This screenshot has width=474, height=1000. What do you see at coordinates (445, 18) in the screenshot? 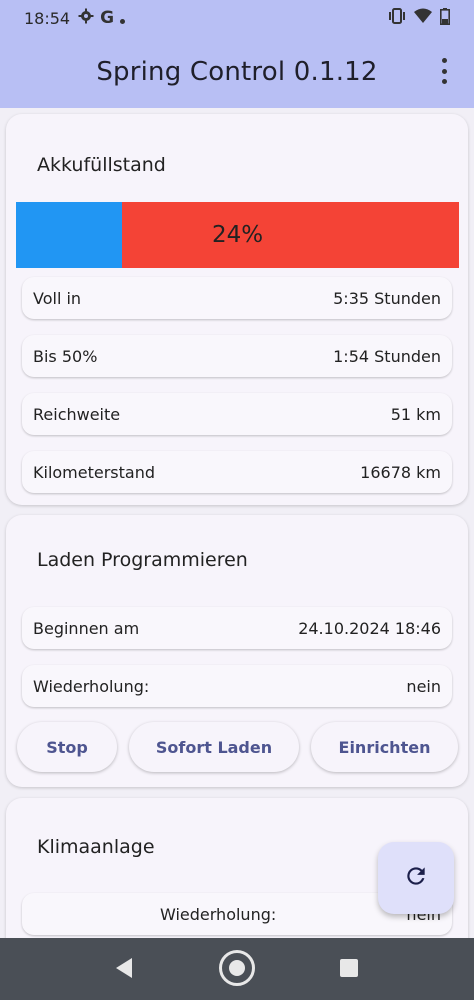
I see `battery-icon` at bounding box center [445, 18].